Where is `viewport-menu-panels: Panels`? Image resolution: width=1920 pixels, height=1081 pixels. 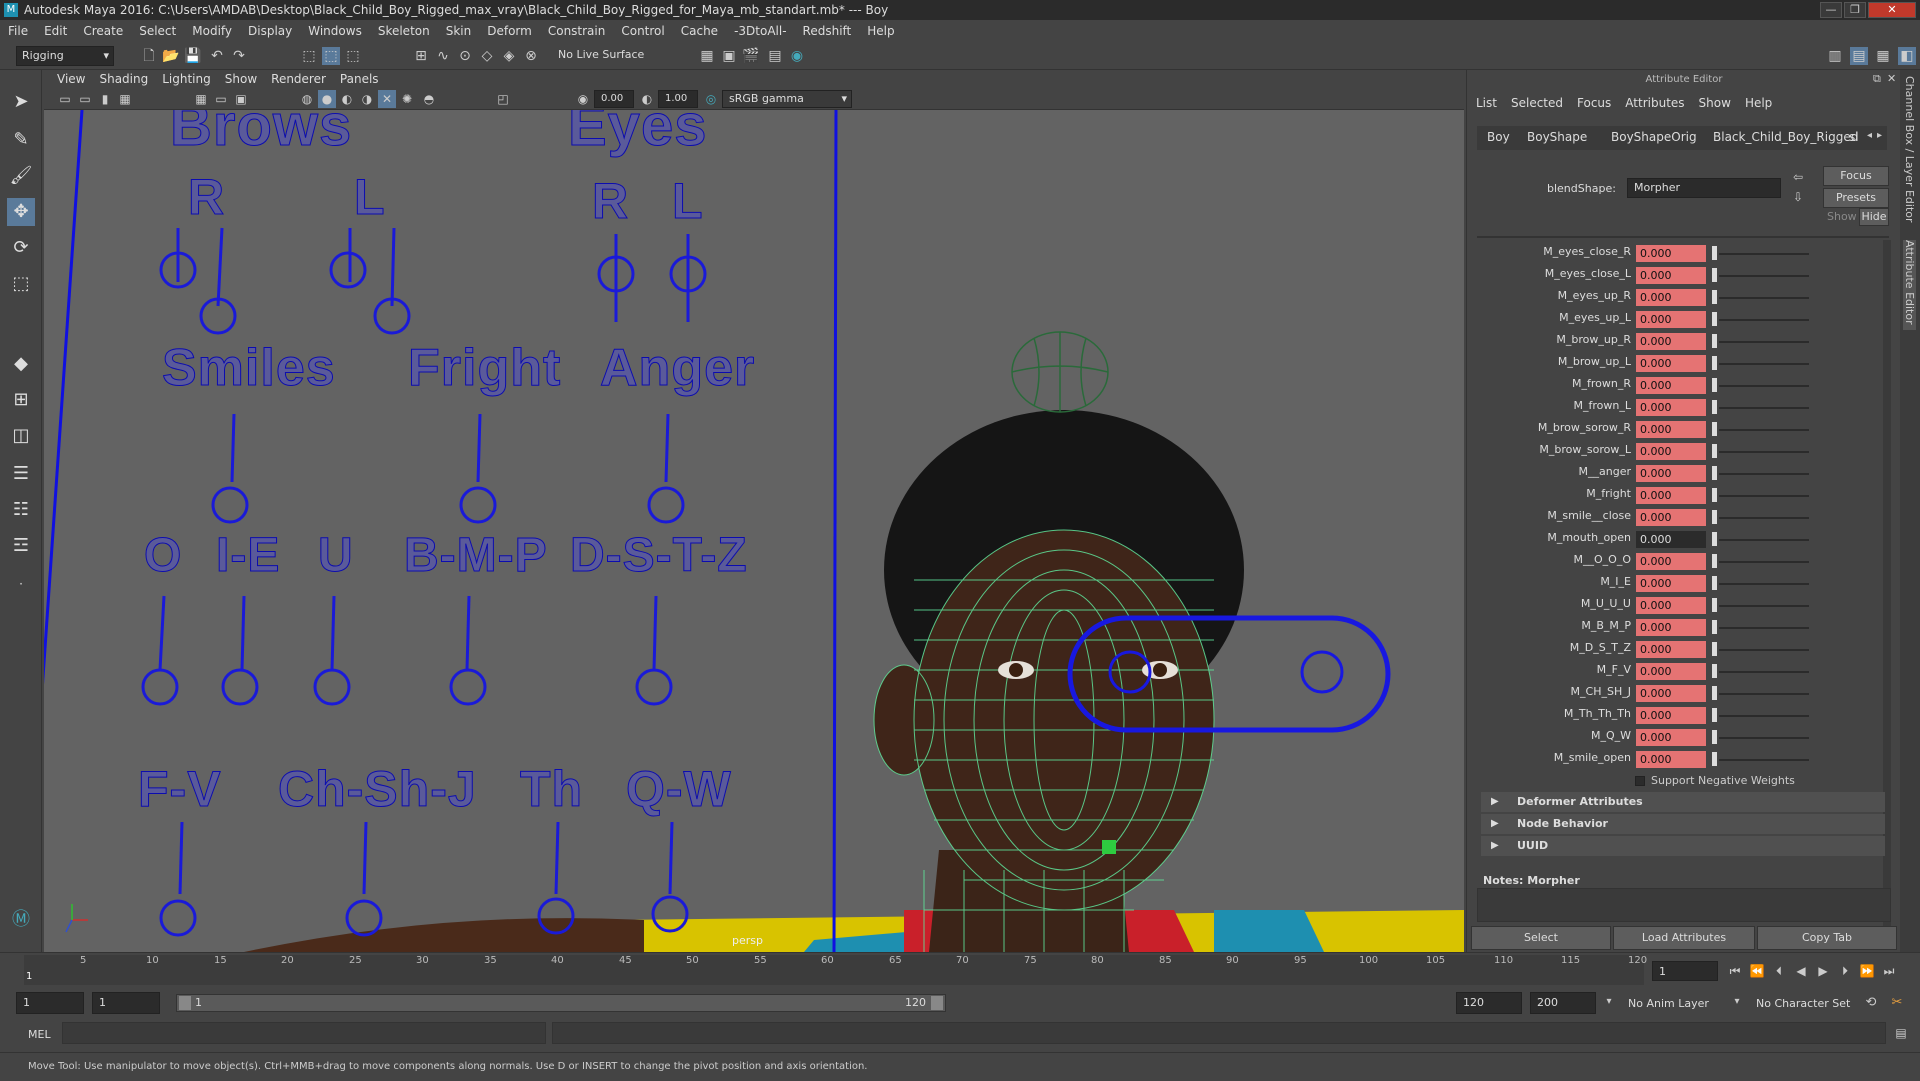 viewport-menu-panels: Panels is located at coordinates (359, 79).